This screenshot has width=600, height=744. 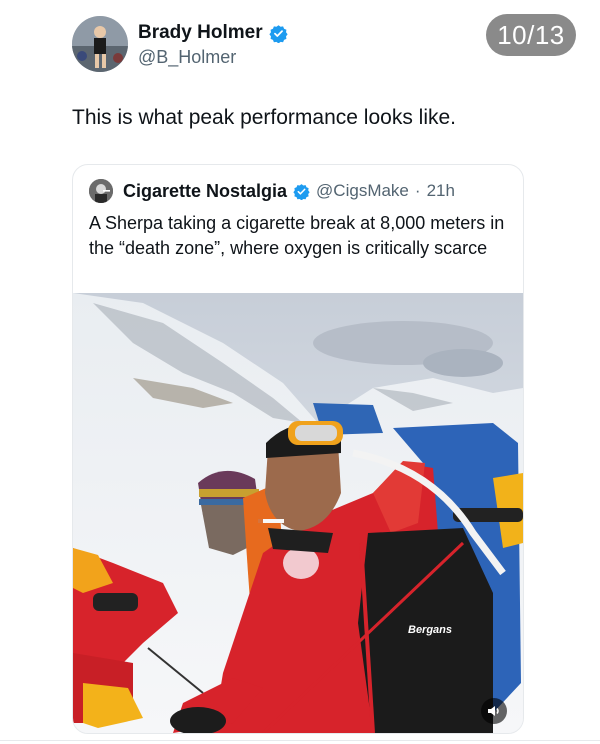 What do you see at coordinates (205, 191) in the screenshot?
I see `quoted-author-name: Cigarette Nostalgia` at bounding box center [205, 191].